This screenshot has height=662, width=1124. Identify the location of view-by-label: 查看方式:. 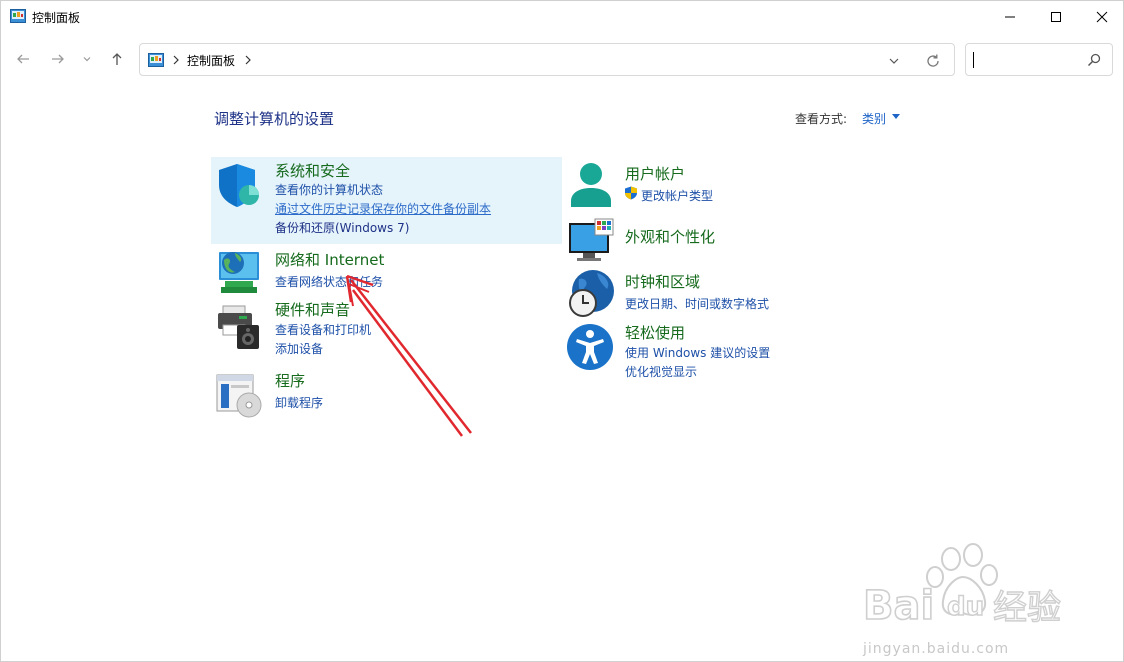
(821, 119).